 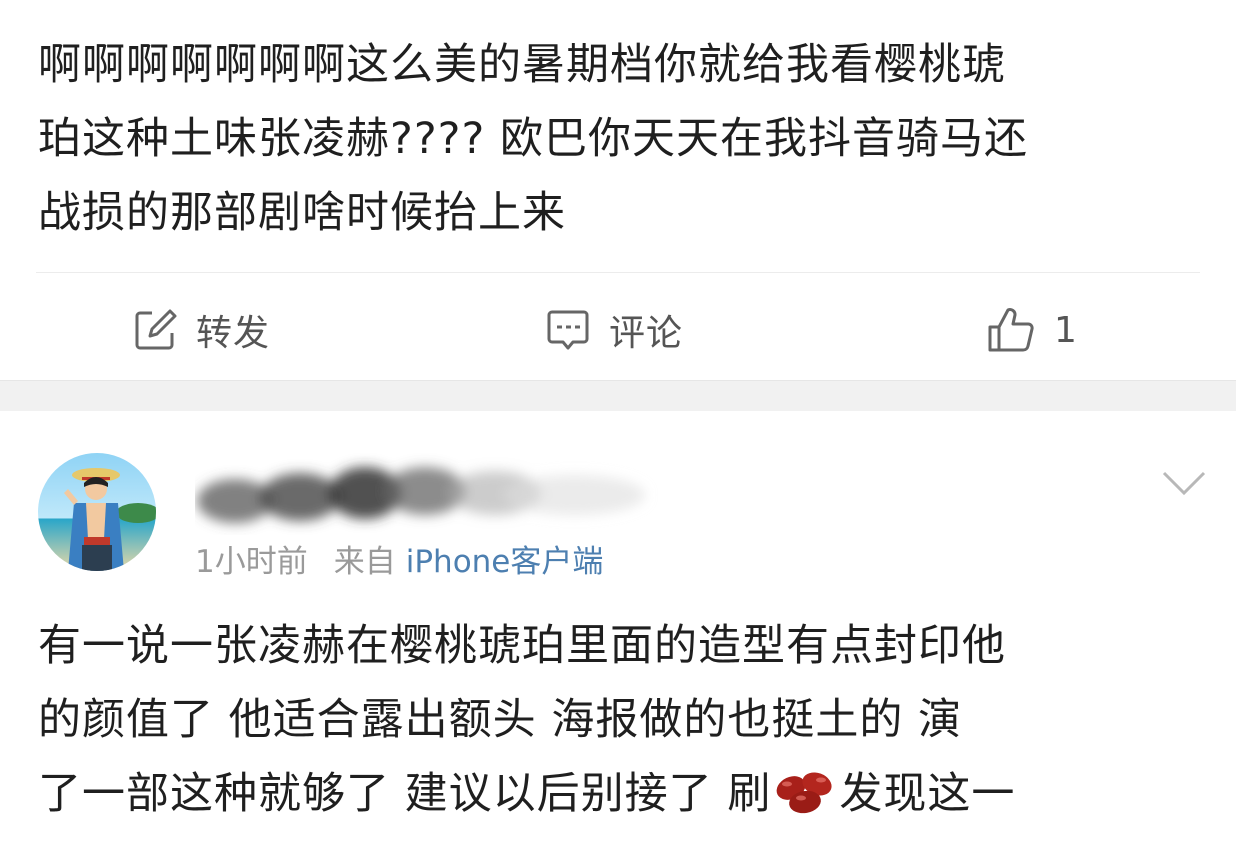 What do you see at coordinates (435, 489) in the screenshot?
I see `username-redacted` at bounding box center [435, 489].